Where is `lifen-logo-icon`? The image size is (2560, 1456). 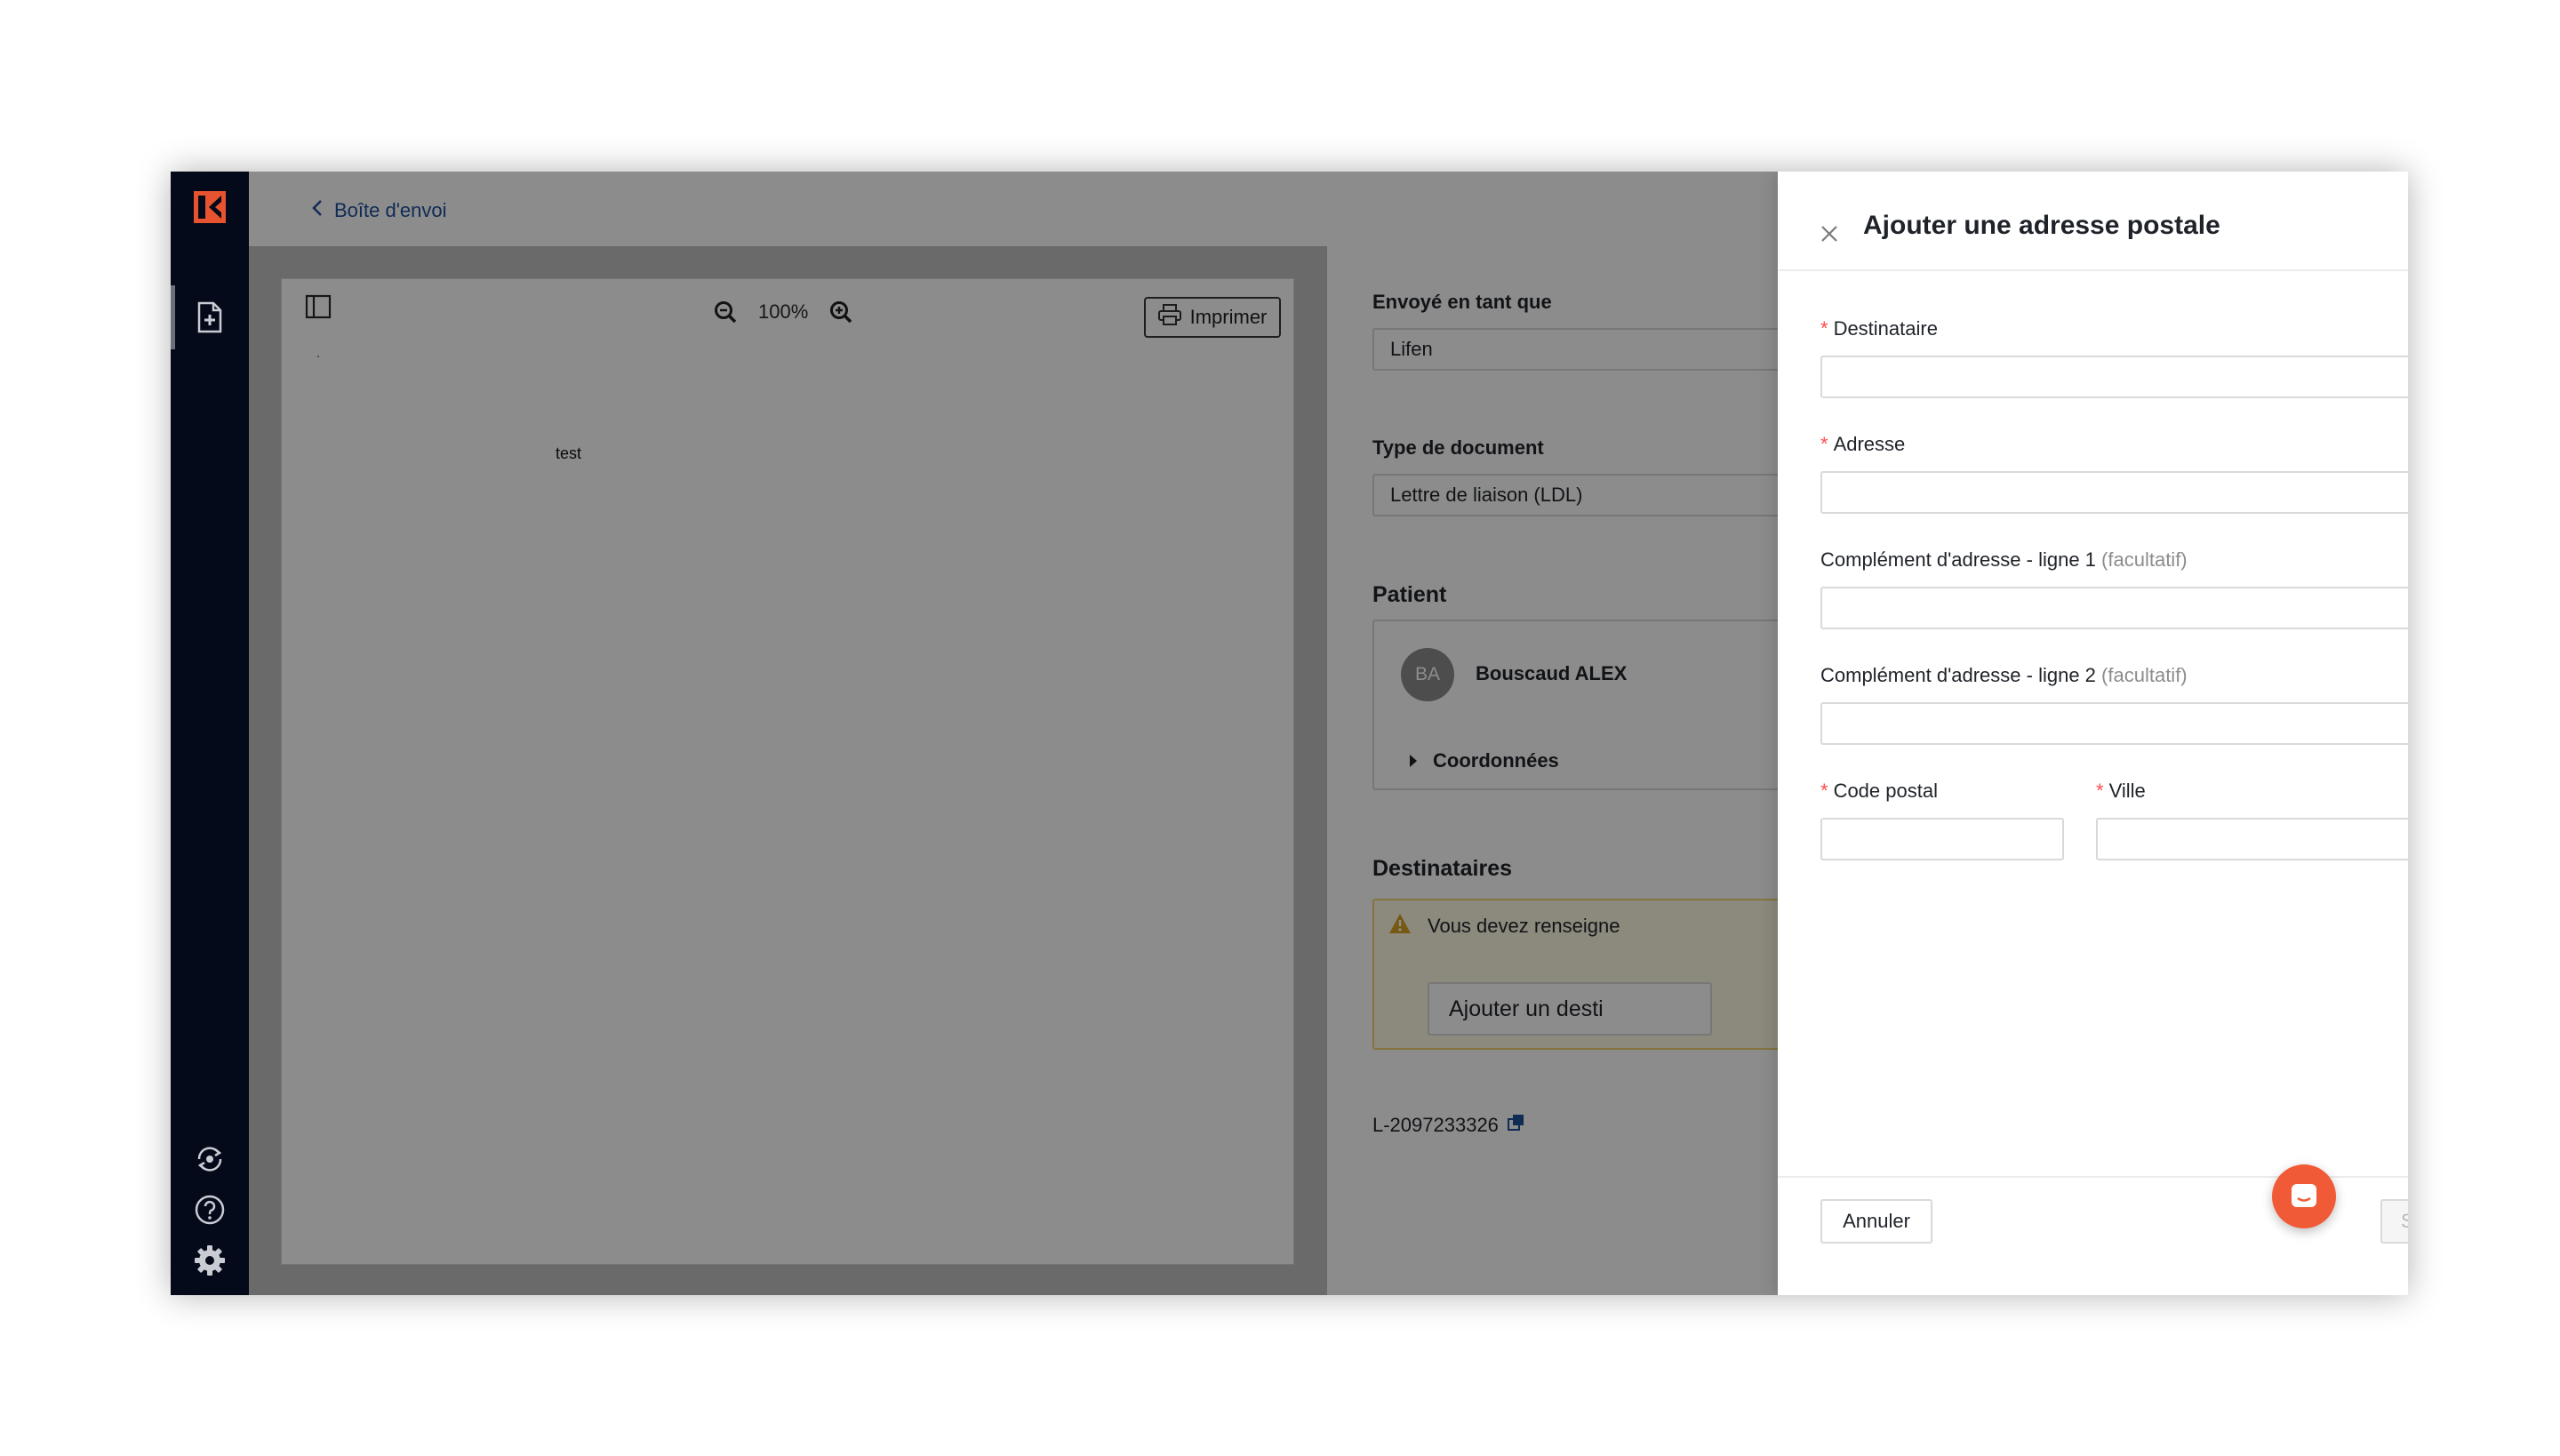 lifen-logo-icon is located at coordinates (210, 207).